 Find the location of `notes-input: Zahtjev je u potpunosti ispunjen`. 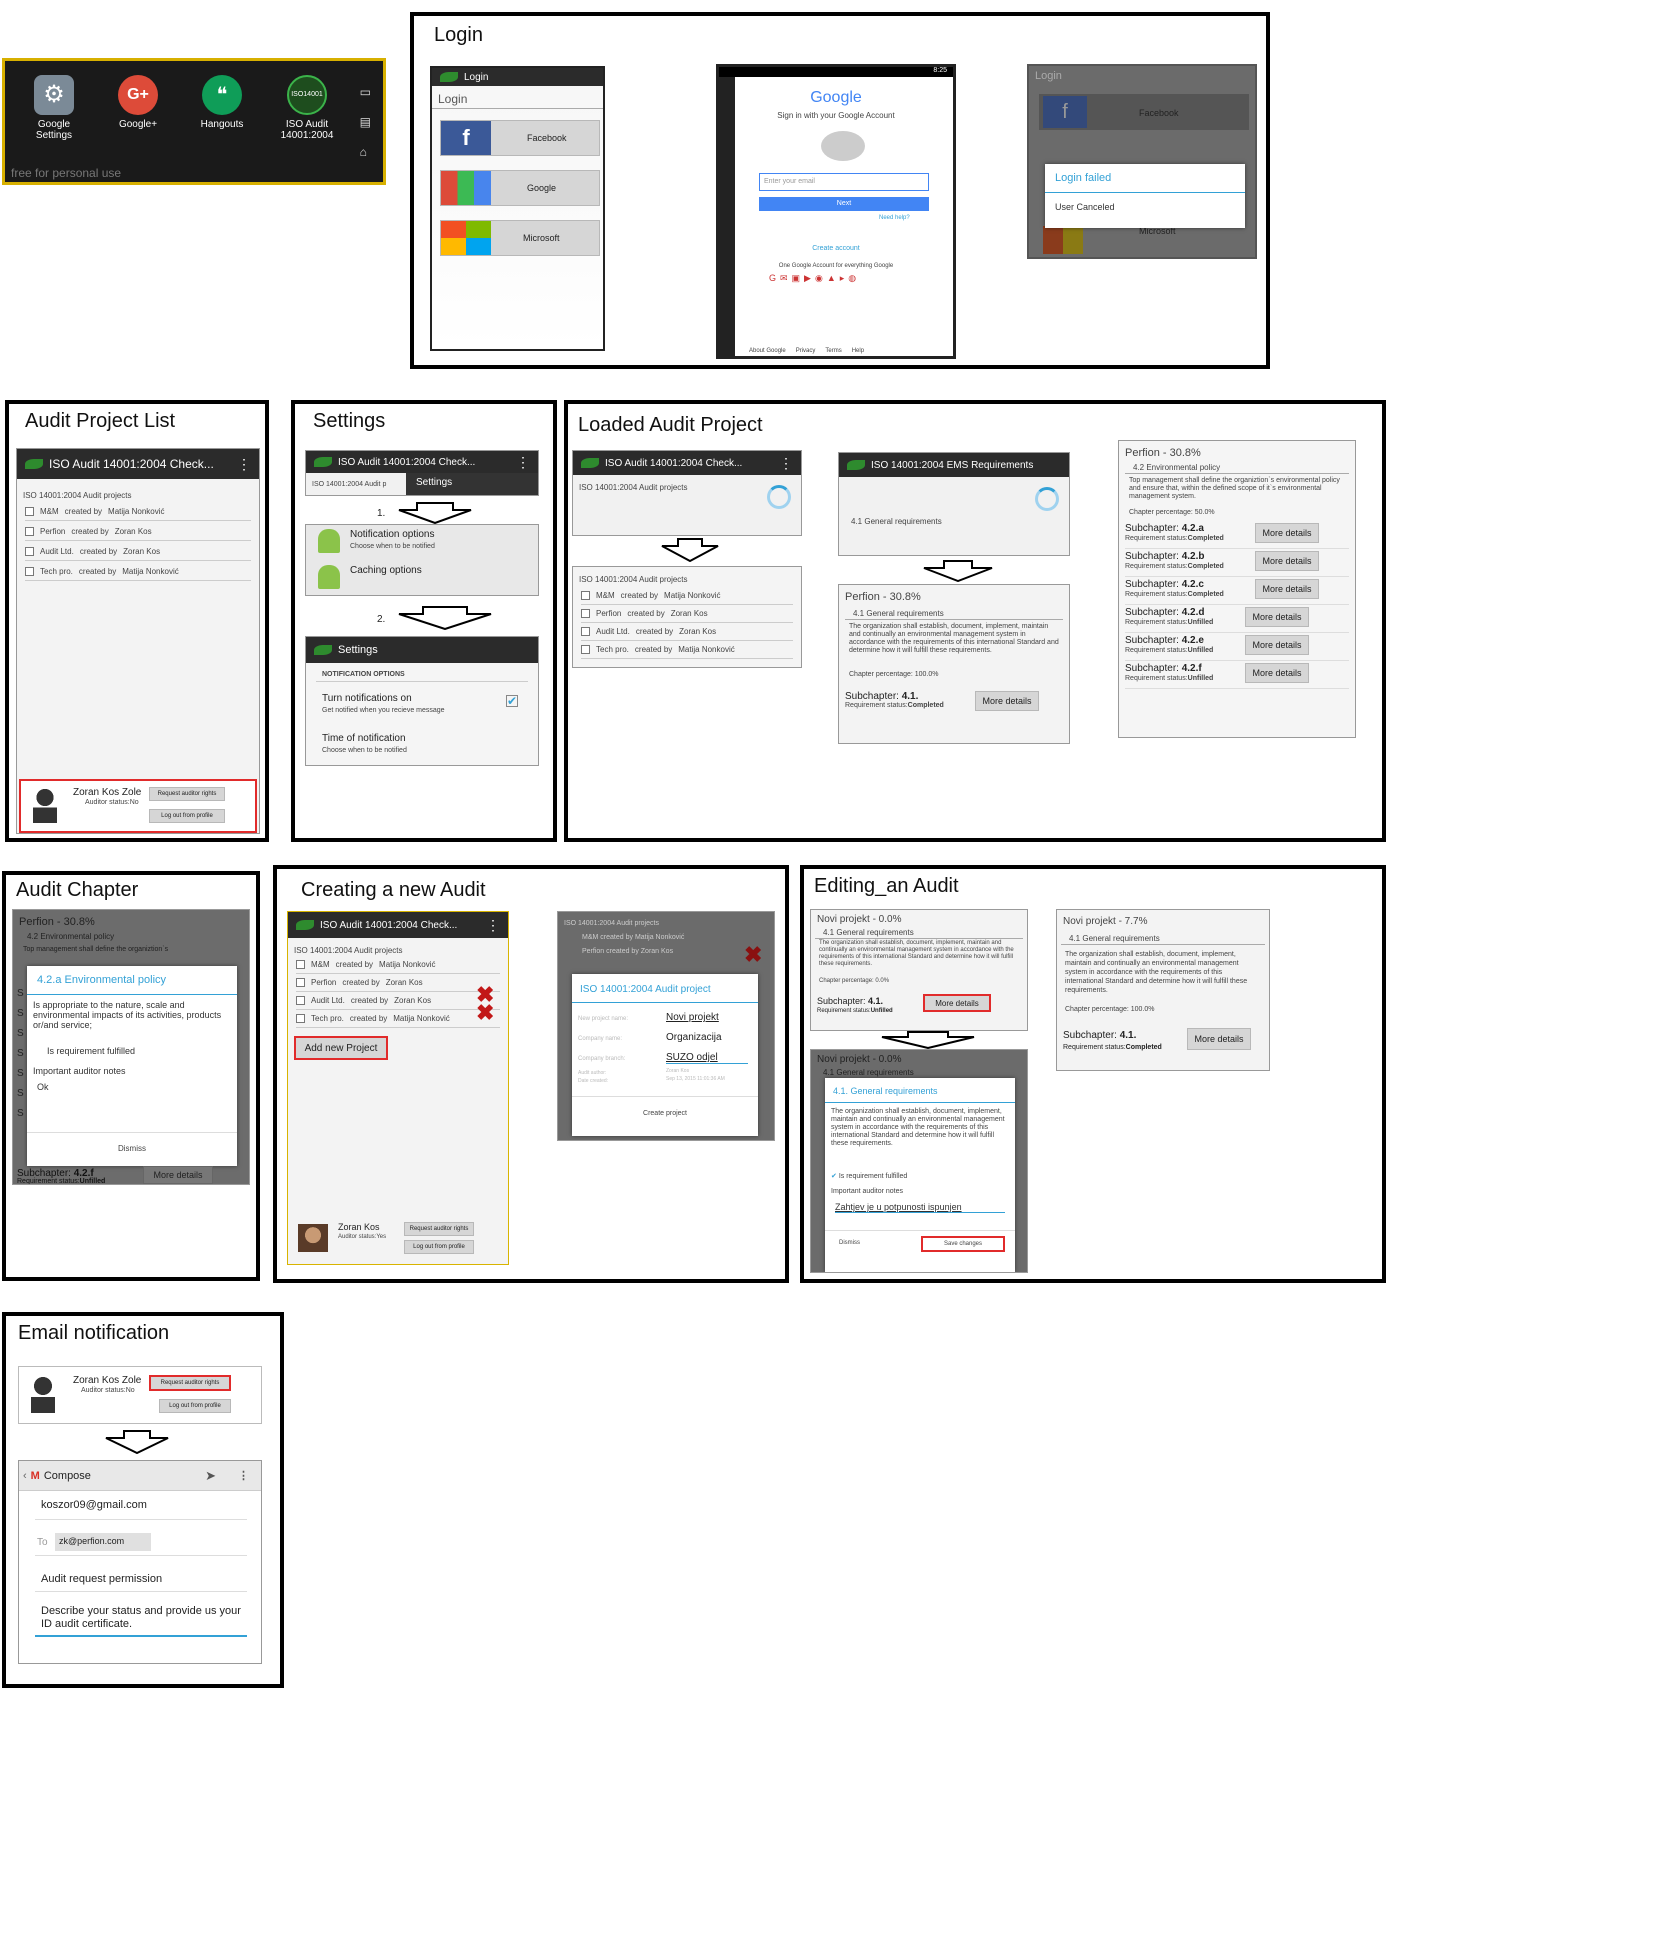

notes-input: Zahtjev je u potpunosti ispunjen is located at coordinates (920, 1207).